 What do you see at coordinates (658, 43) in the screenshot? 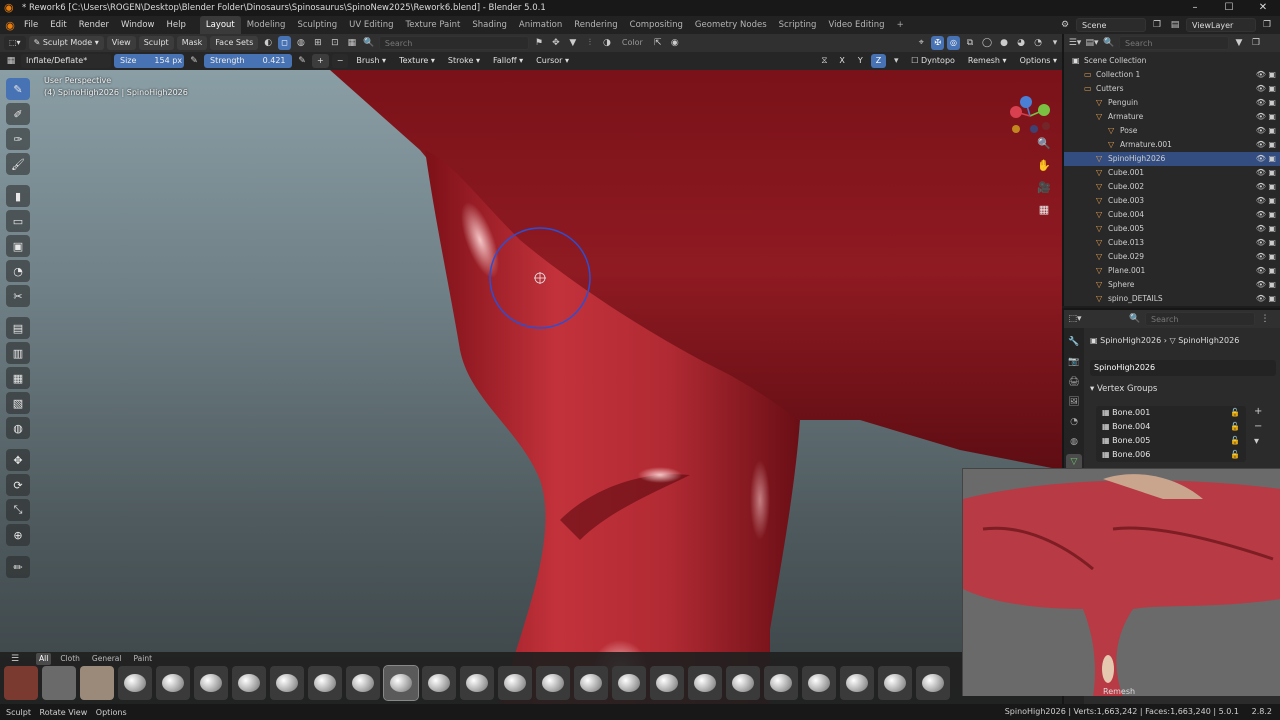
I see `snap-icon: ⇱` at bounding box center [658, 43].